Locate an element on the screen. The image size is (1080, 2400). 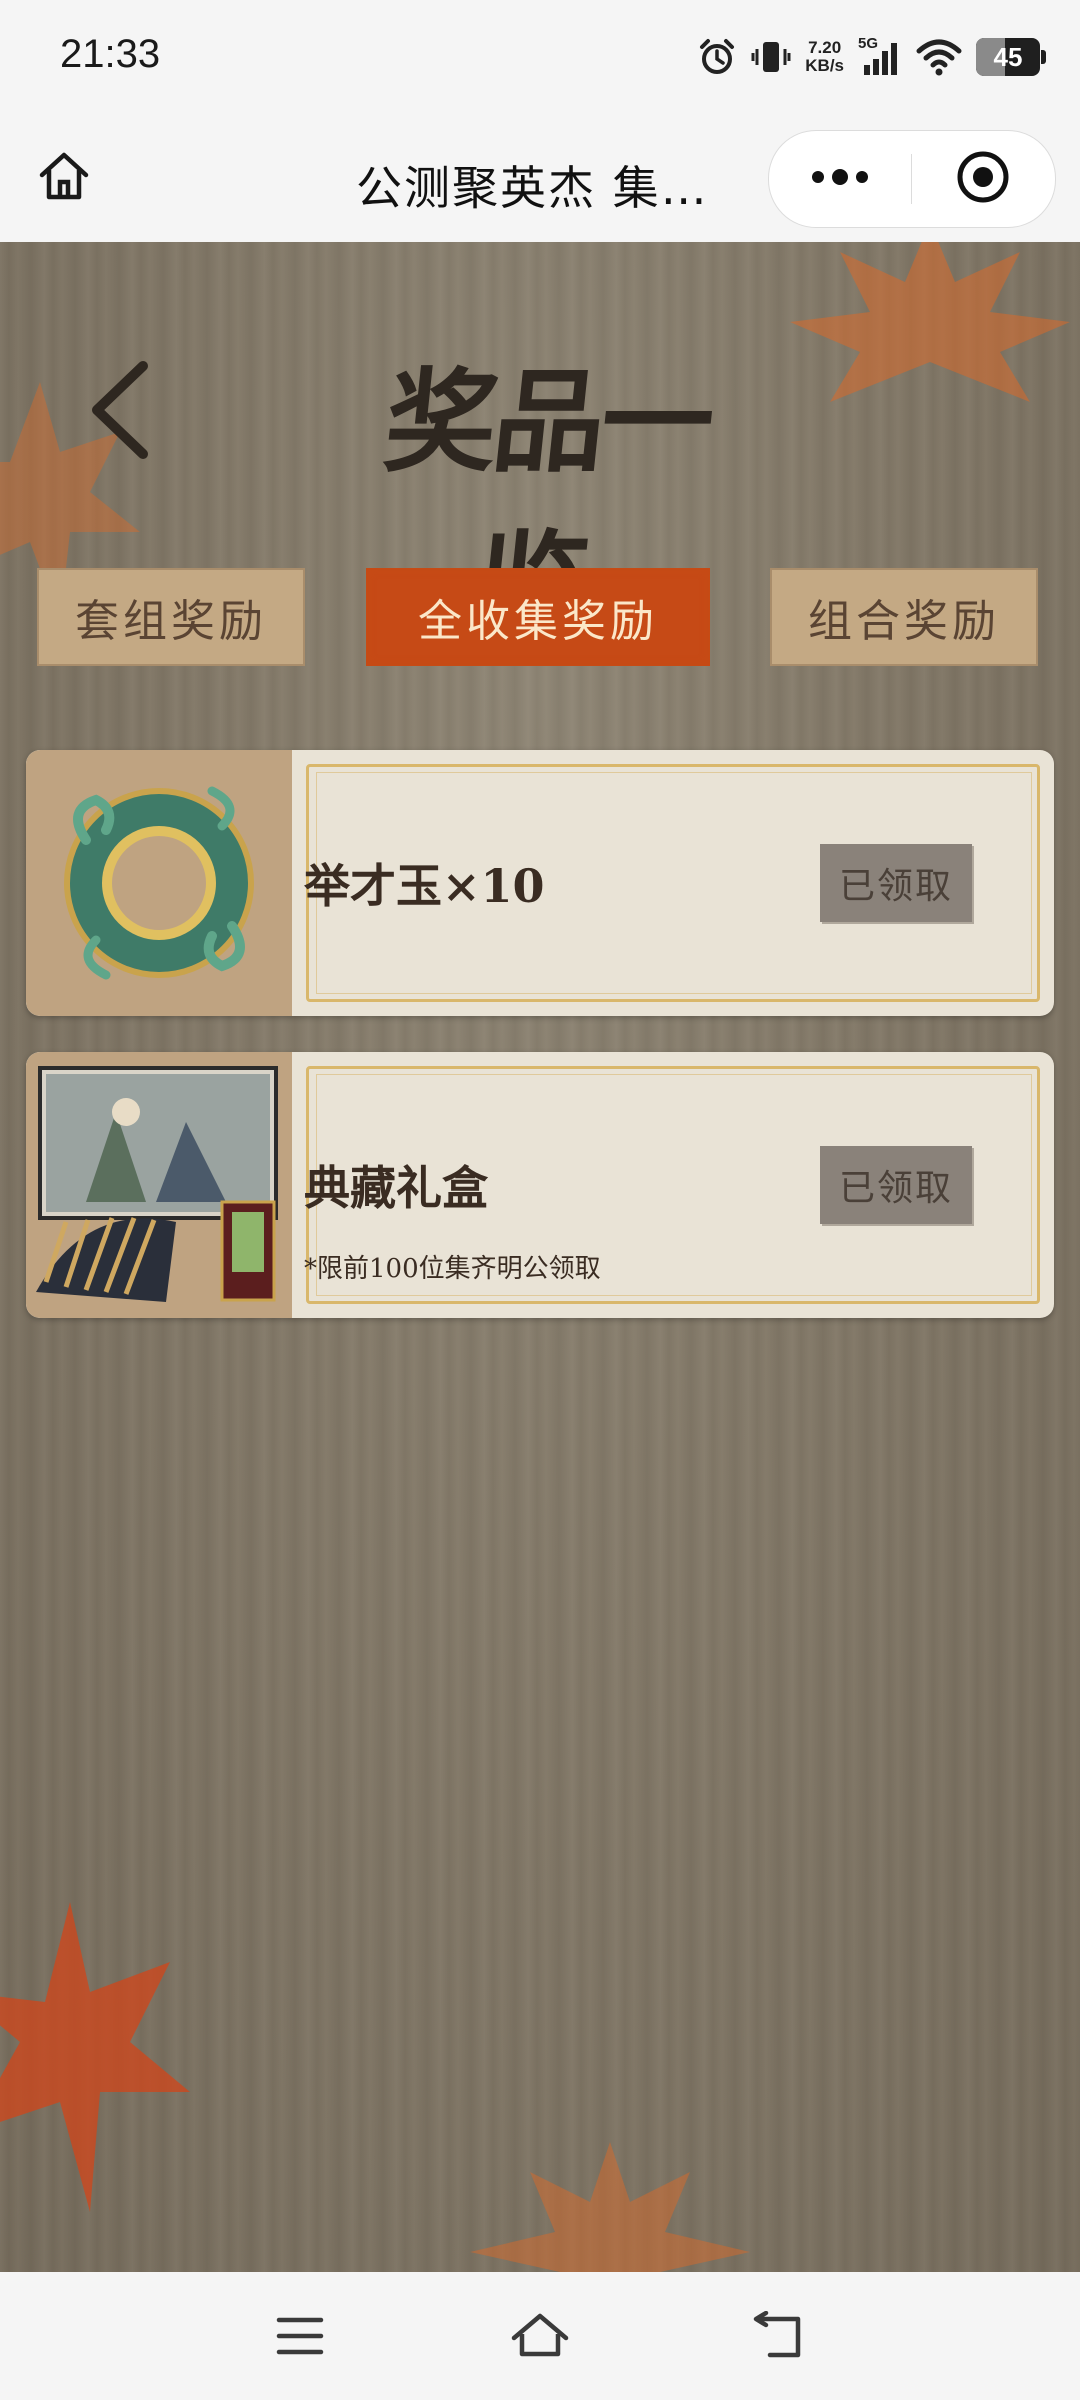
home-icon is located at coordinates (64, 178).